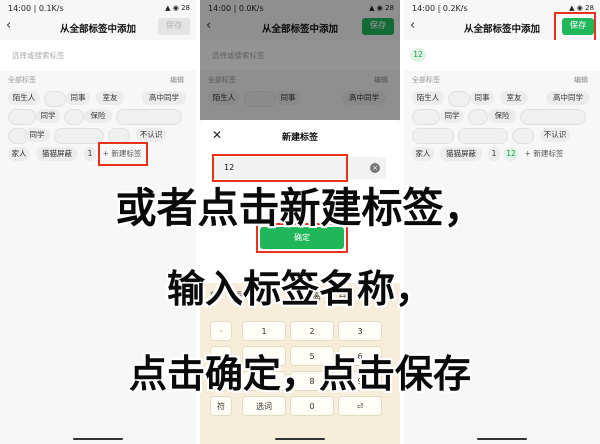  What do you see at coordinates (418, 55) in the screenshot?
I see `selected-tag: 12` at bounding box center [418, 55].